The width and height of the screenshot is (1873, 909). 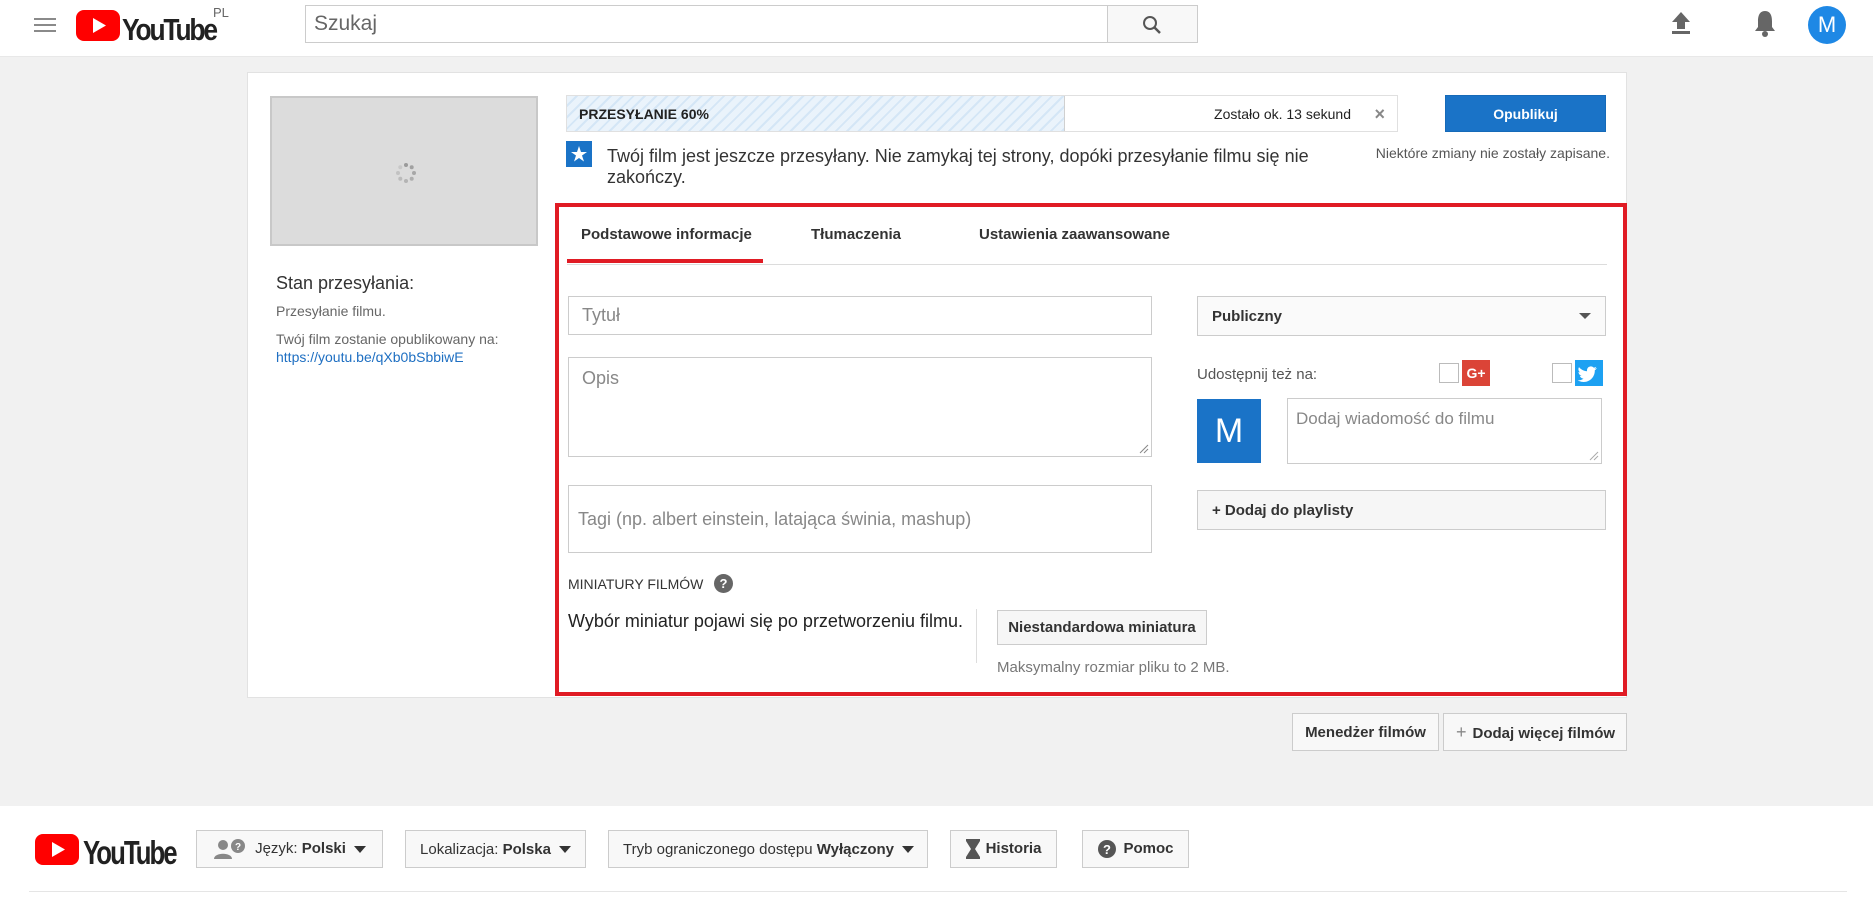 What do you see at coordinates (387, 339) in the screenshot?
I see `publish-info: Twój film zostanie opublikowany na:` at bounding box center [387, 339].